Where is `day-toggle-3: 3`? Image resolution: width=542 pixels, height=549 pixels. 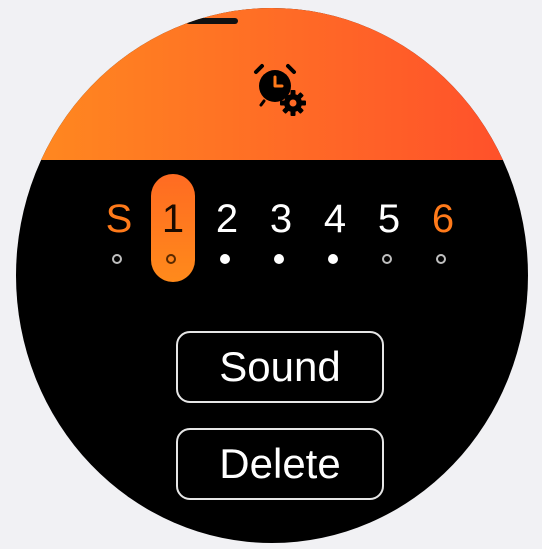
day-toggle-3: 3 is located at coordinates (281, 229).